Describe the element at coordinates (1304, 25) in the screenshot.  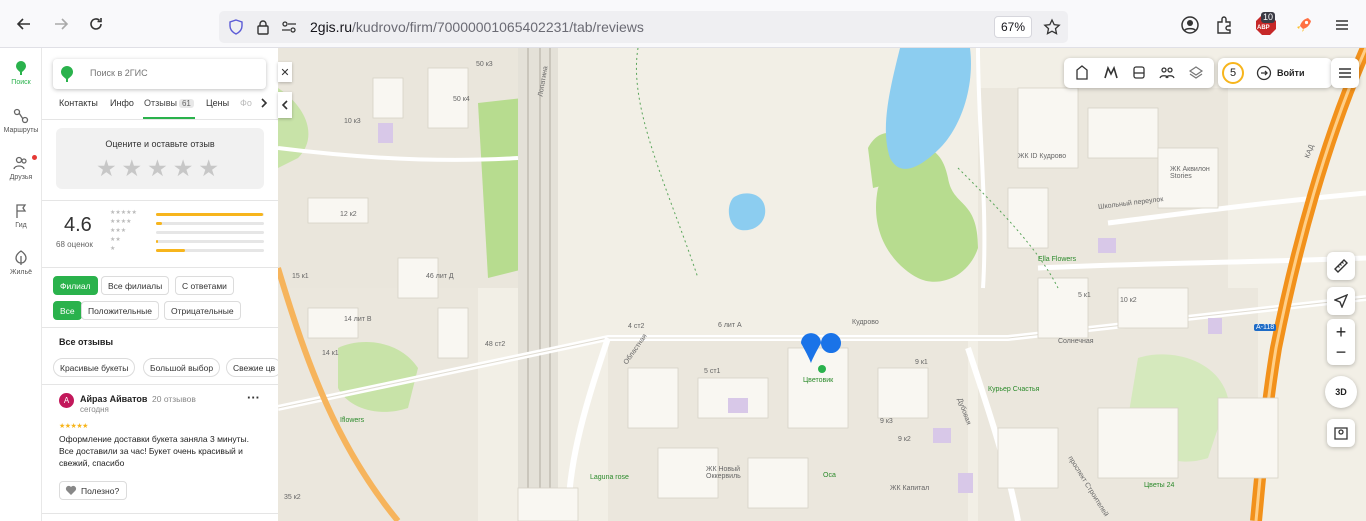
I see `rocket-extension-icon` at that location.